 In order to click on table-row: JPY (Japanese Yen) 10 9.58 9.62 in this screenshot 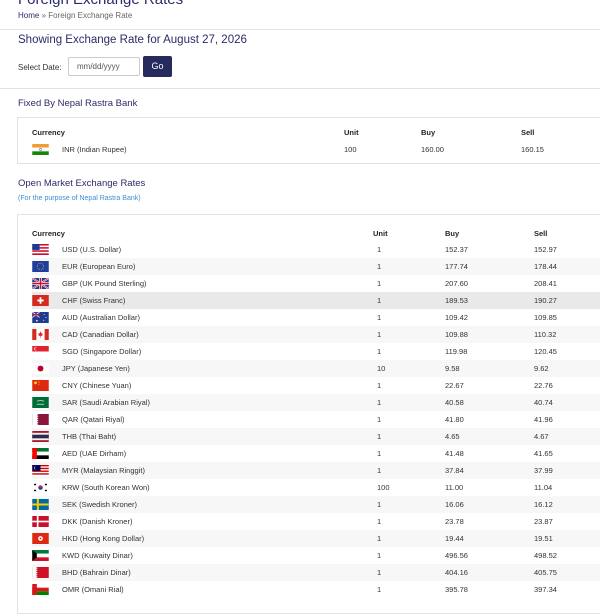, I will do `click(316, 368)`.